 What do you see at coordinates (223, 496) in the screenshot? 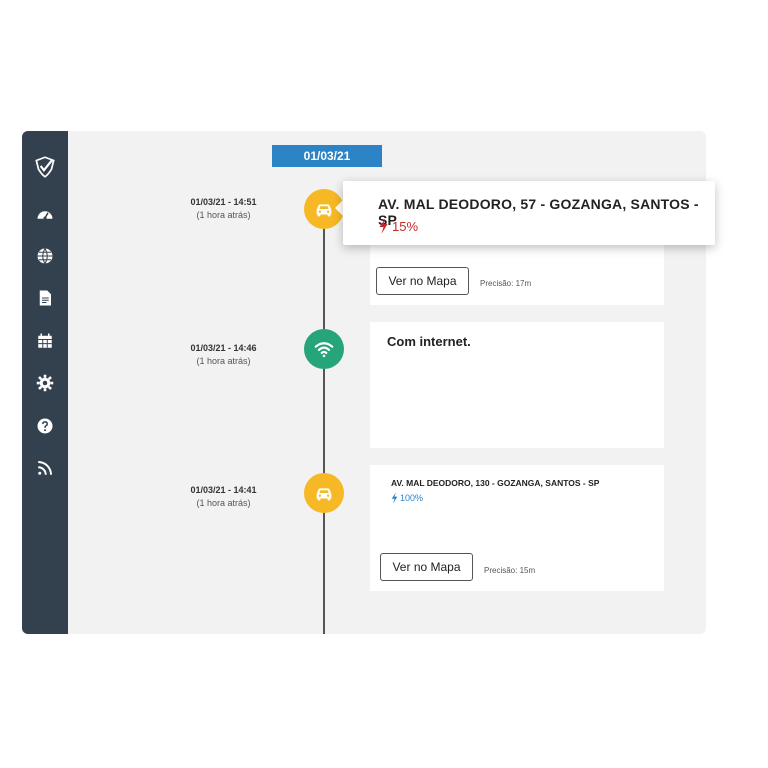
I see `event-timestamp: 01/03/21 - 14:41 (1 hora atrás)` at bounding box center [223, 496].